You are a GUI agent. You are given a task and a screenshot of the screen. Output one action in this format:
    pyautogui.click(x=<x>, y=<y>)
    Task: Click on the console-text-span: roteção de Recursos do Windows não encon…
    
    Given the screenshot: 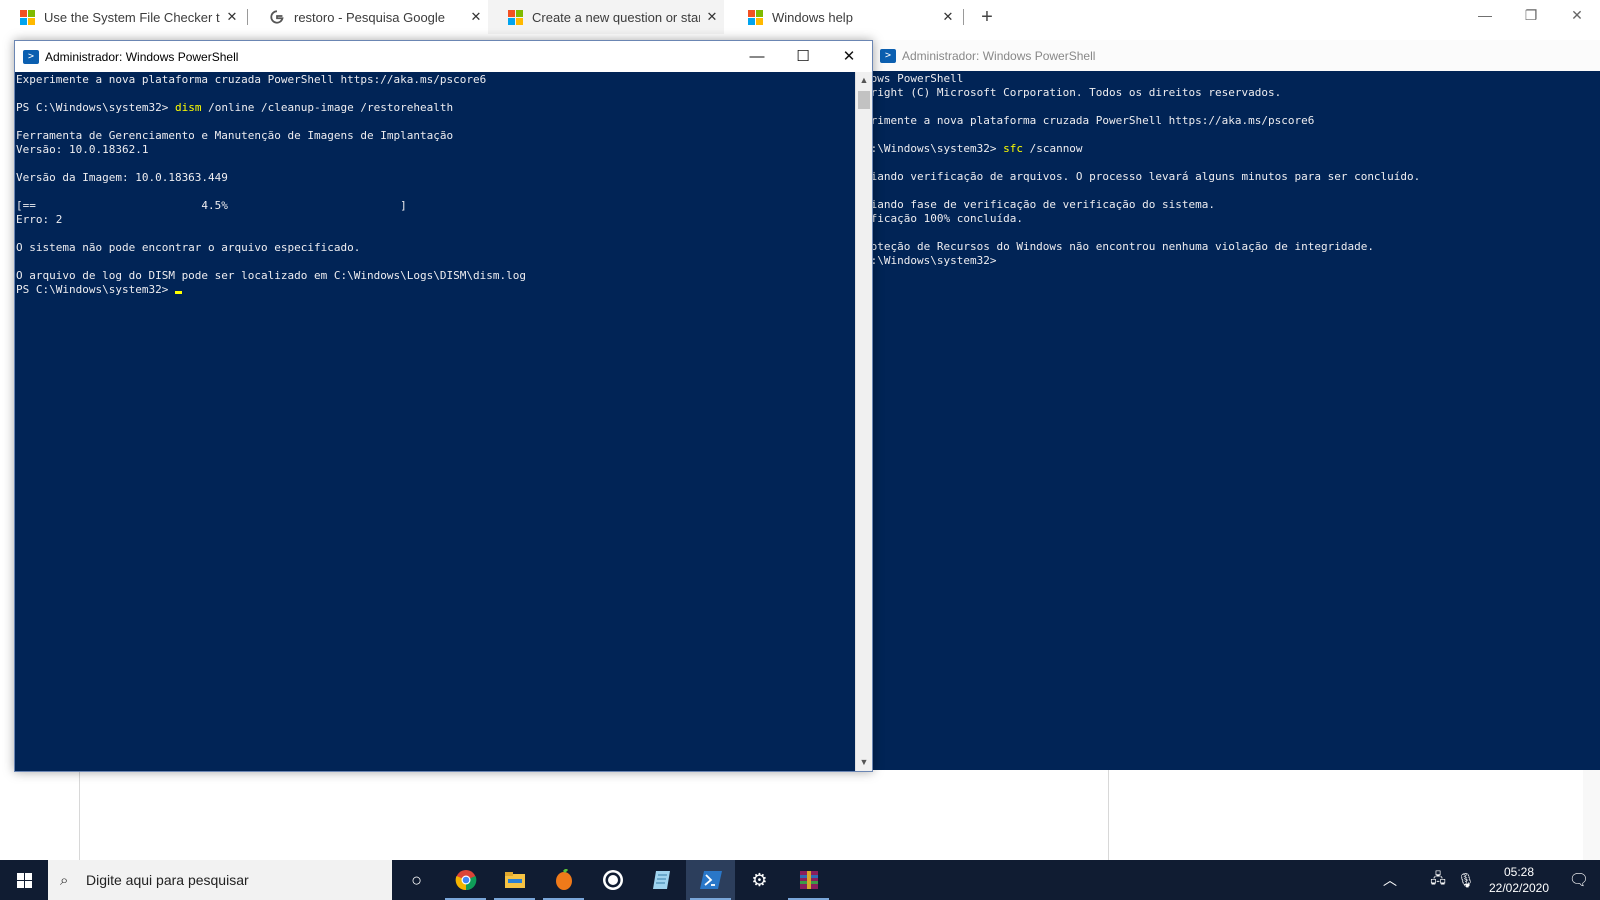 What is the action you would take?
    pyautogui.click(x=1123, y=246)
    